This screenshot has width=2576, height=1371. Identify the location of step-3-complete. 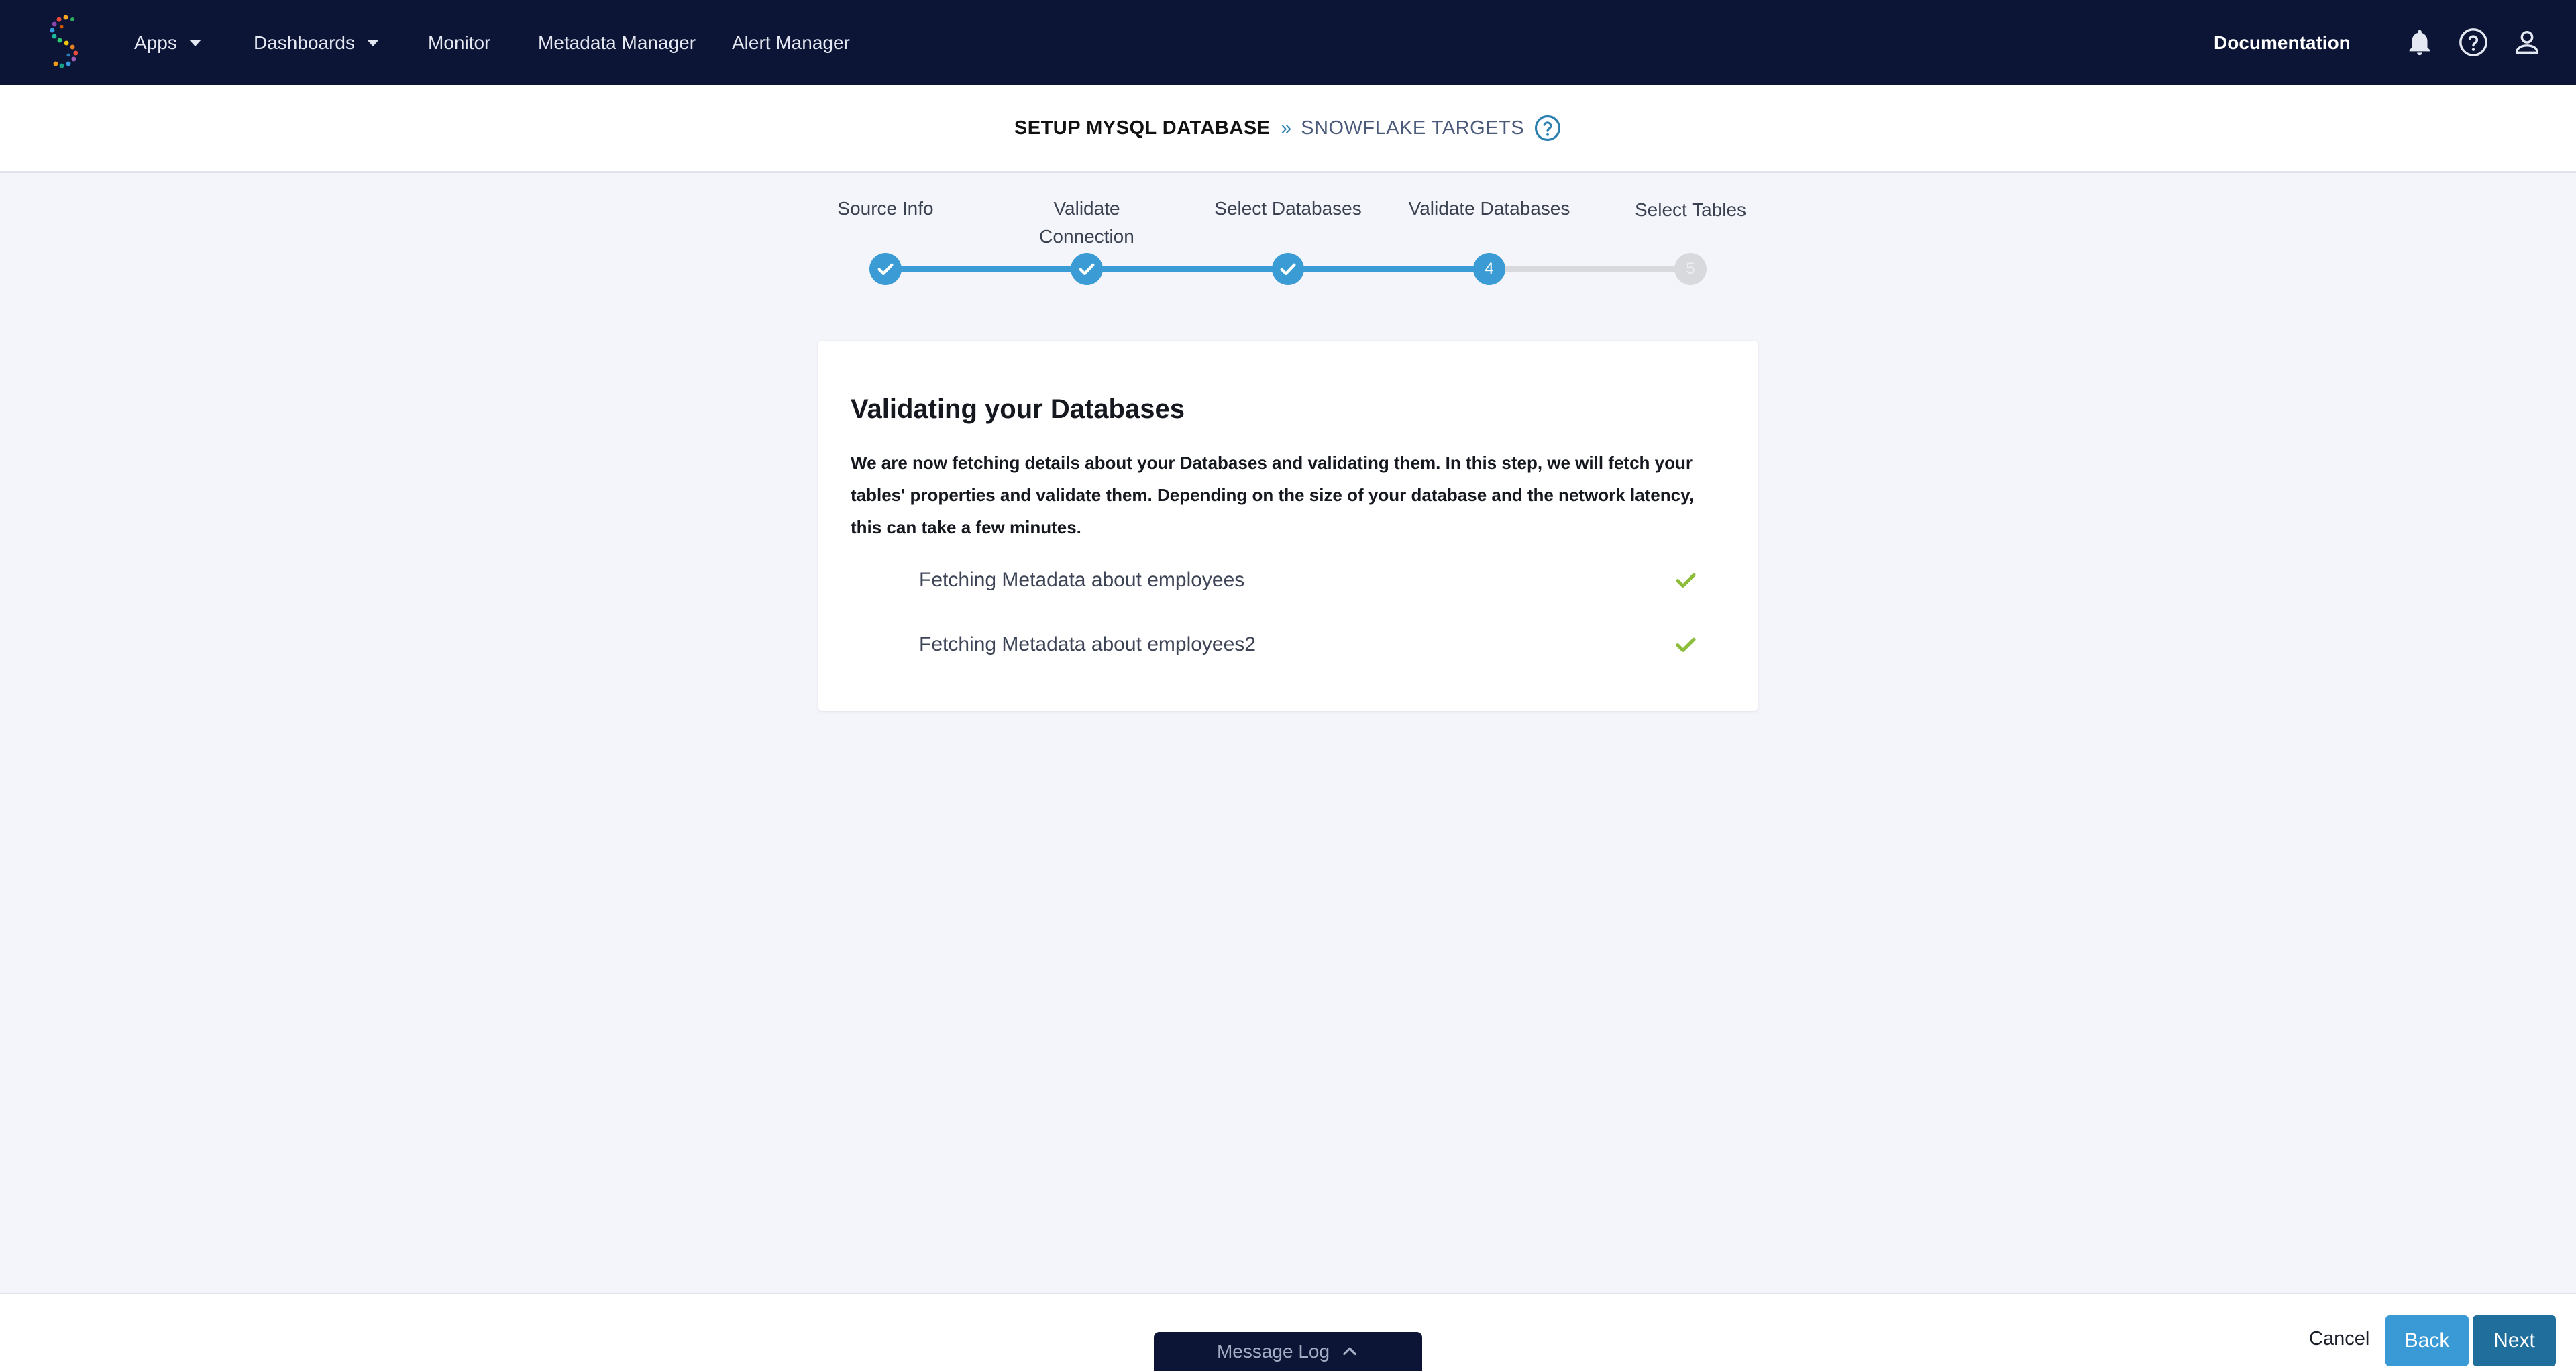
(1288, 269).